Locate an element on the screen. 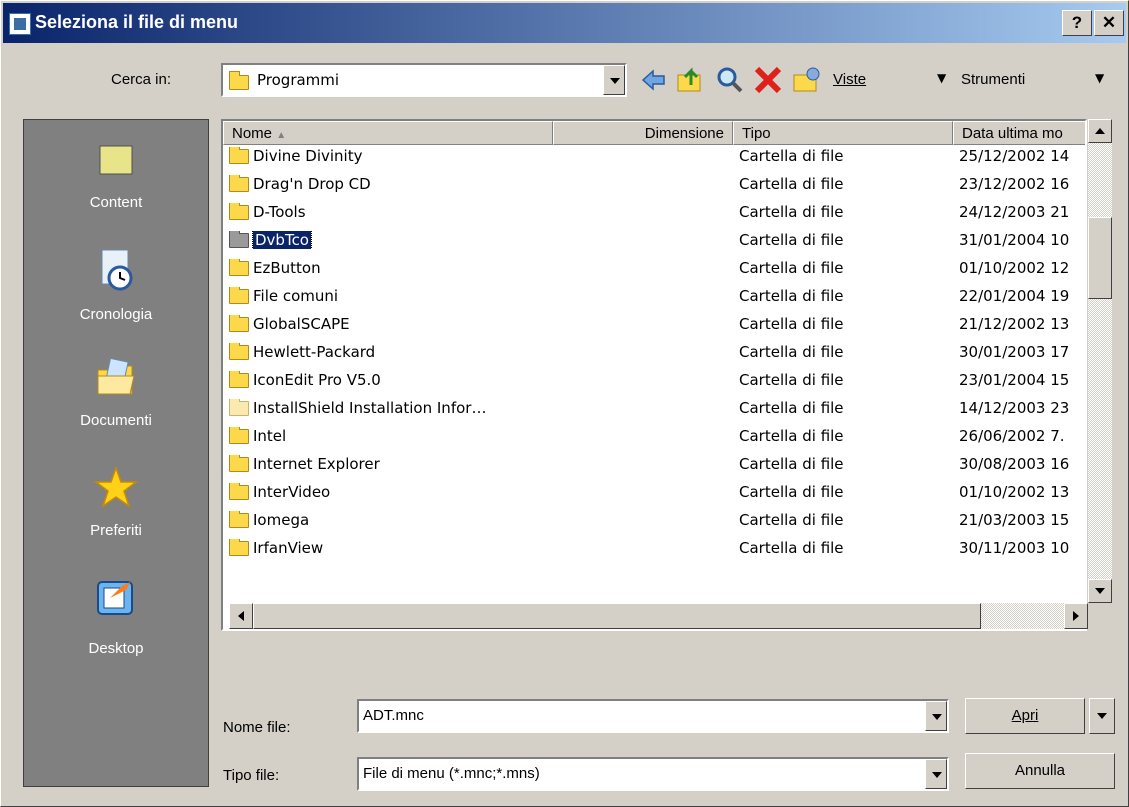 The height and width of the screenshot is (807, 1129). column-header-size: Dimensione is located at coordinates (643, 133).